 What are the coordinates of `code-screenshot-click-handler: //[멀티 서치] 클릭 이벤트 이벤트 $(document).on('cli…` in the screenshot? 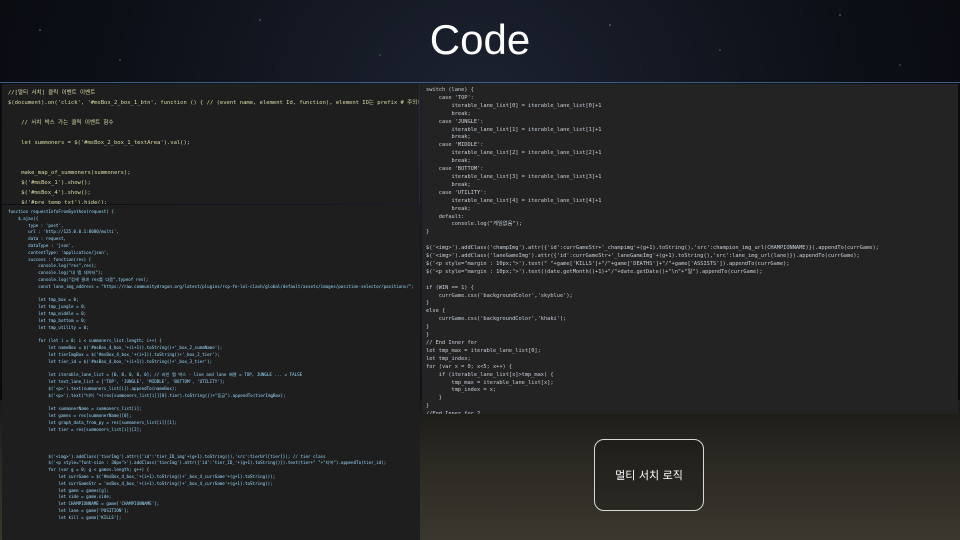 It's located at (211, 144).